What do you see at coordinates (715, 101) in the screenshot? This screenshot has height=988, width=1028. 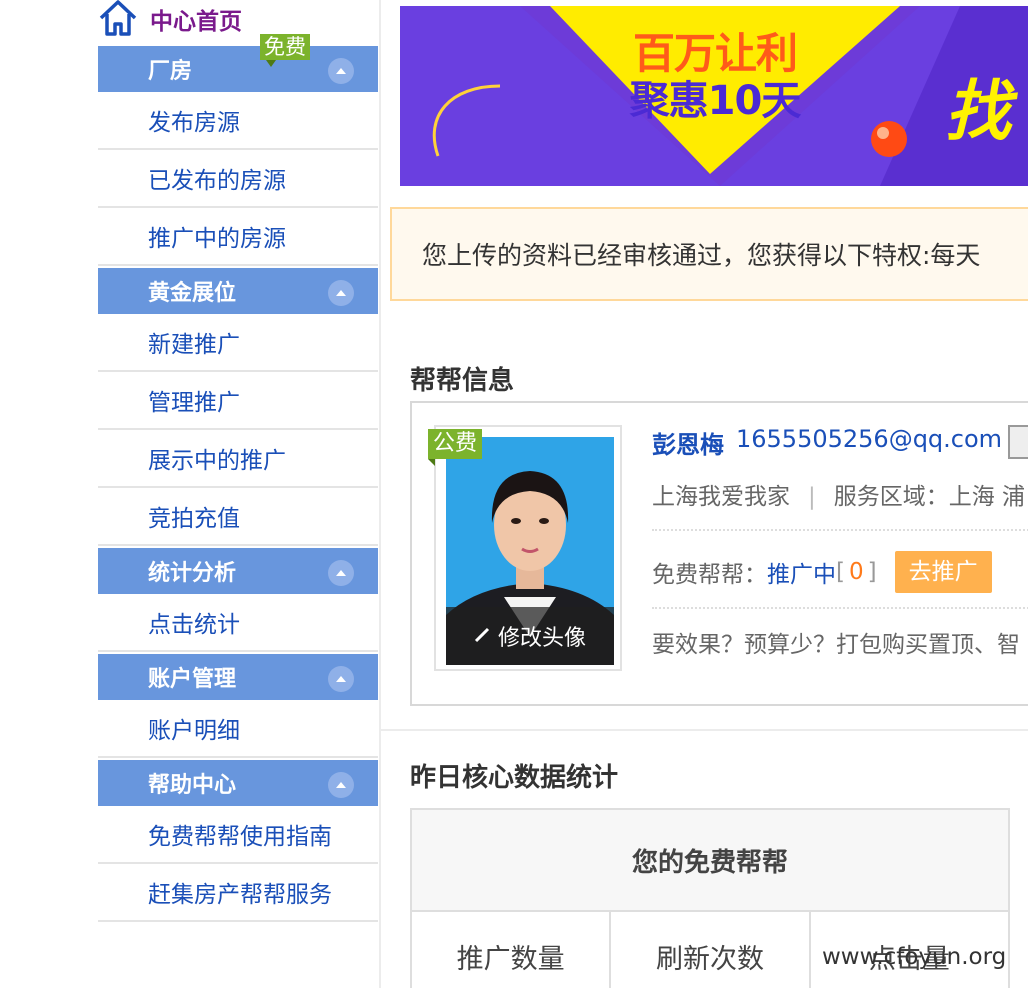 I see `banner-subheadline: 聚惠10天` at bounding box center [715, 101].